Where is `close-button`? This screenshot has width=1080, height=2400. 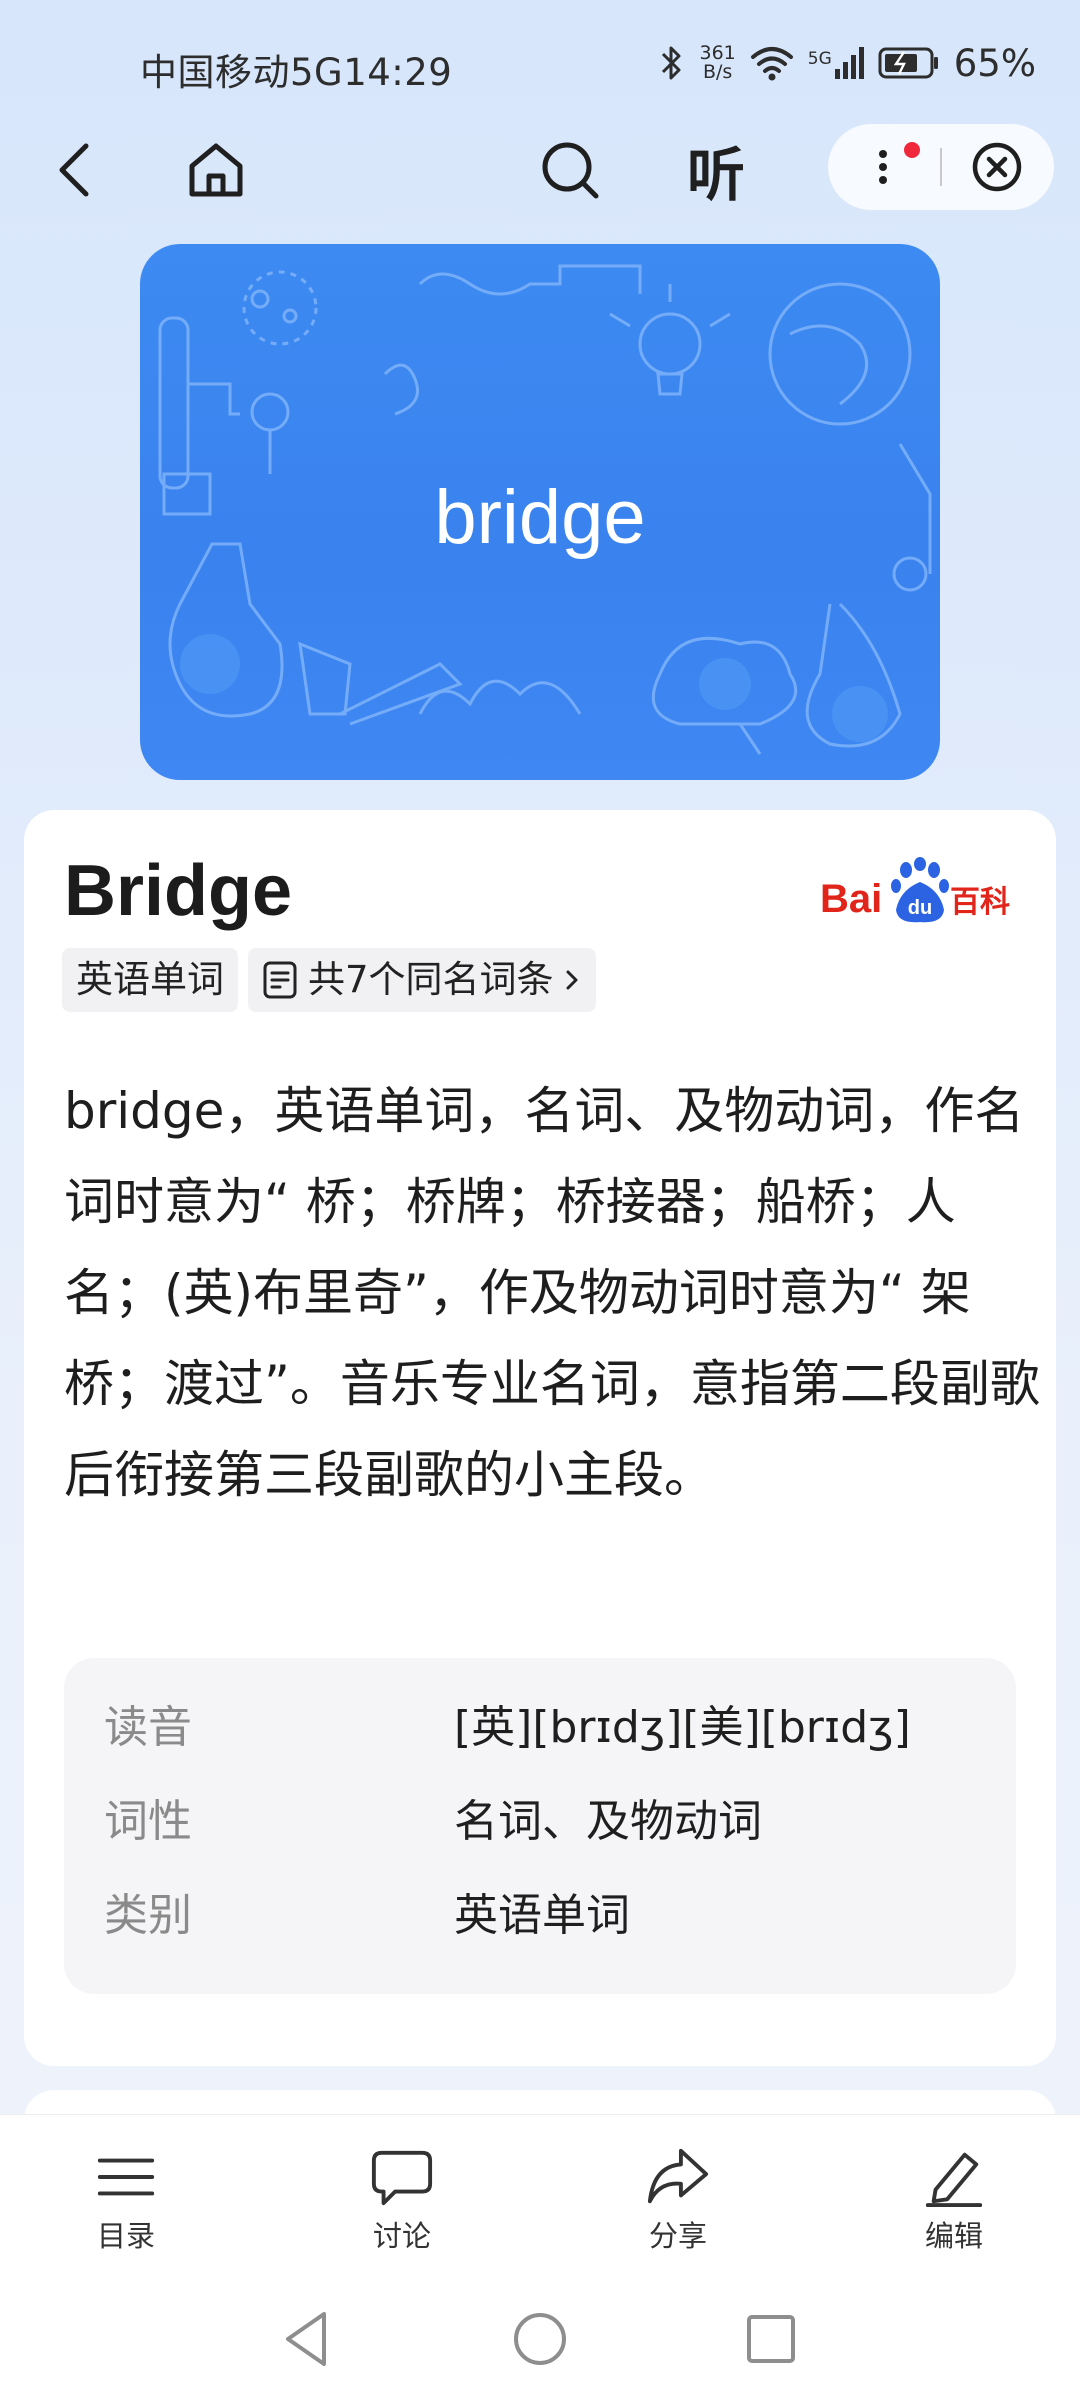
close-button is located at coordinates (997, 167).